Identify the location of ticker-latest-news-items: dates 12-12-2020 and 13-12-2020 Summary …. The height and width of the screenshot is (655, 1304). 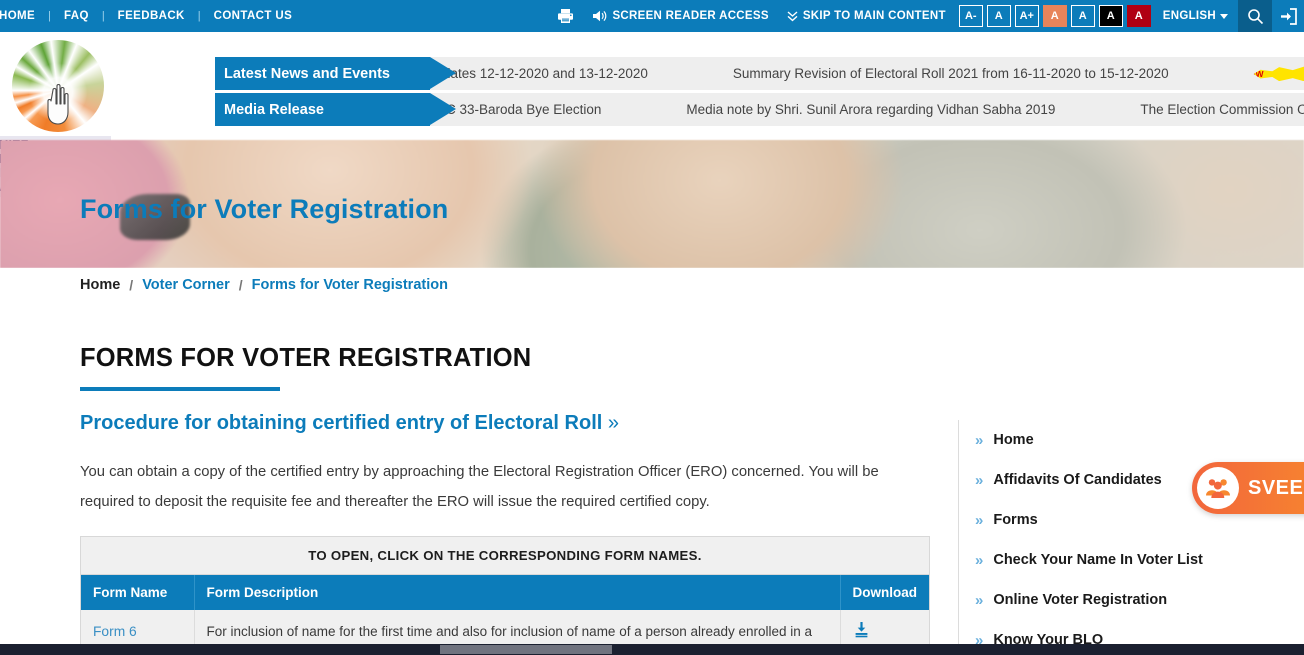
(873, 73).